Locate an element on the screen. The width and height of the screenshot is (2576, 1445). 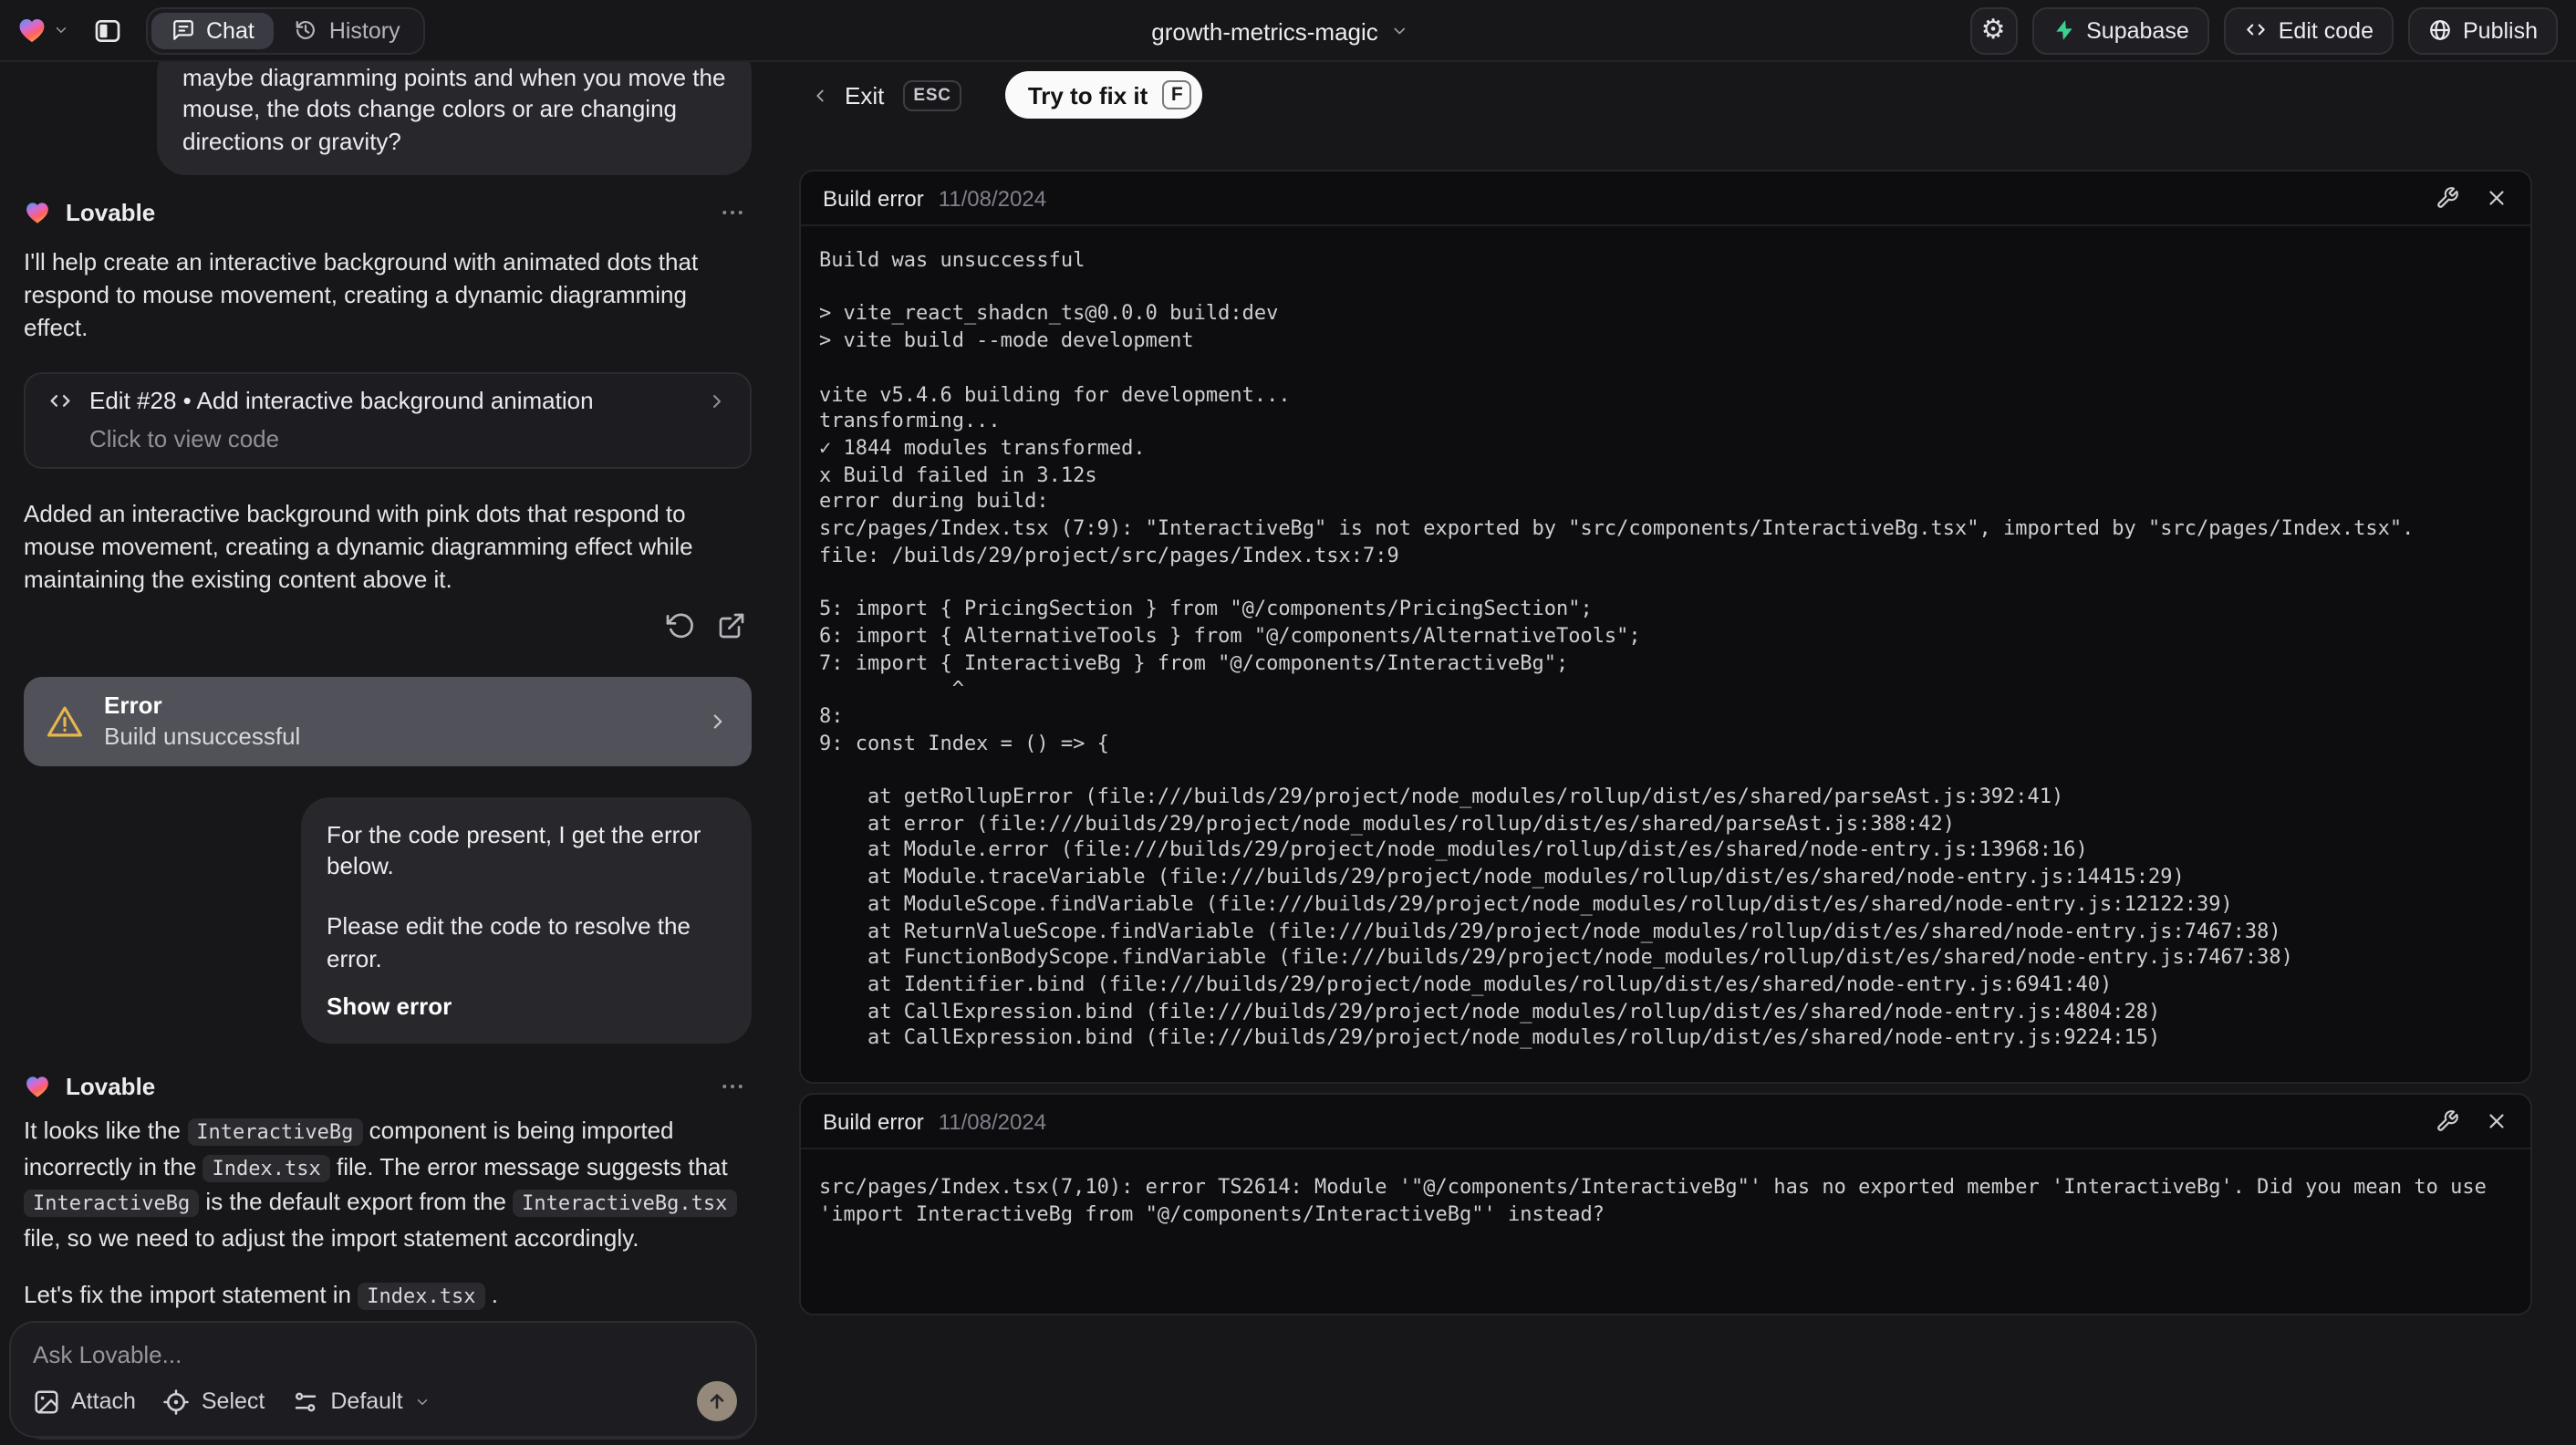
publish-label: Publish is located at coordinates (2500, 30).